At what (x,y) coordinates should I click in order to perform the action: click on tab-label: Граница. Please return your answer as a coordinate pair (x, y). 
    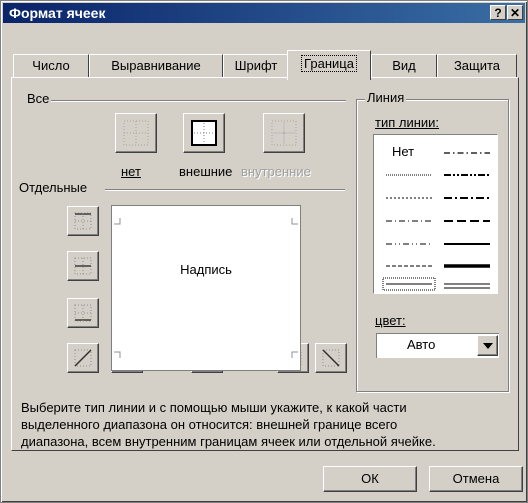
    Looking at the image, I should click on (329, 63).